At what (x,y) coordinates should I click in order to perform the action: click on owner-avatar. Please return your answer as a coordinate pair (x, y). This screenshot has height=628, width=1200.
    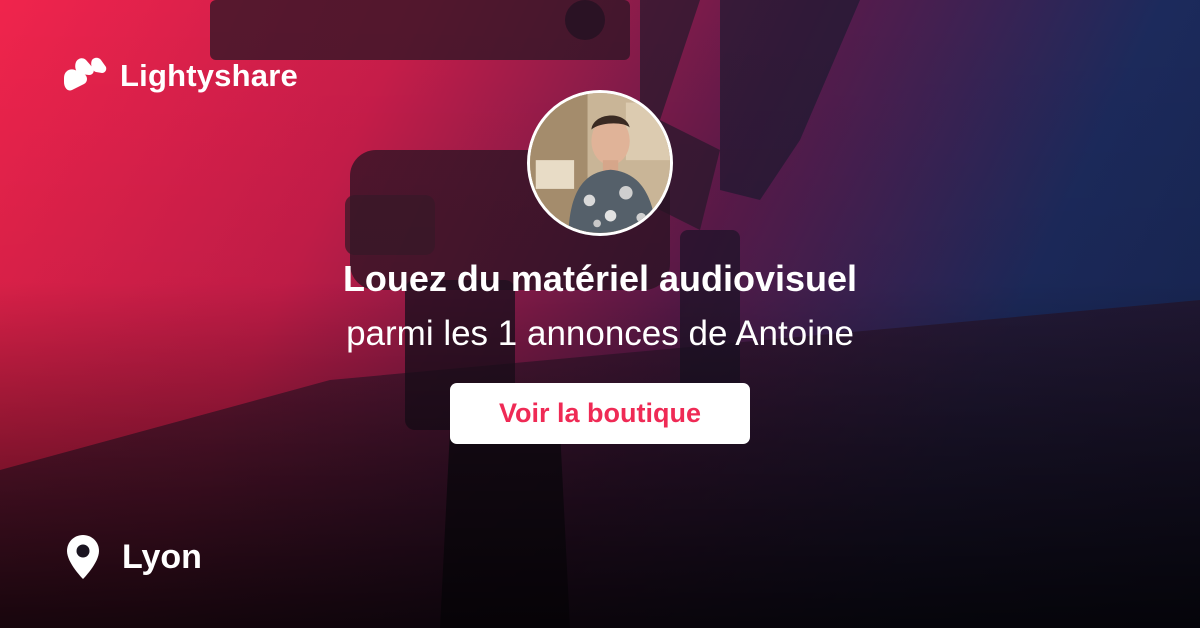
    Looking at the image, I should click on (600, 163).